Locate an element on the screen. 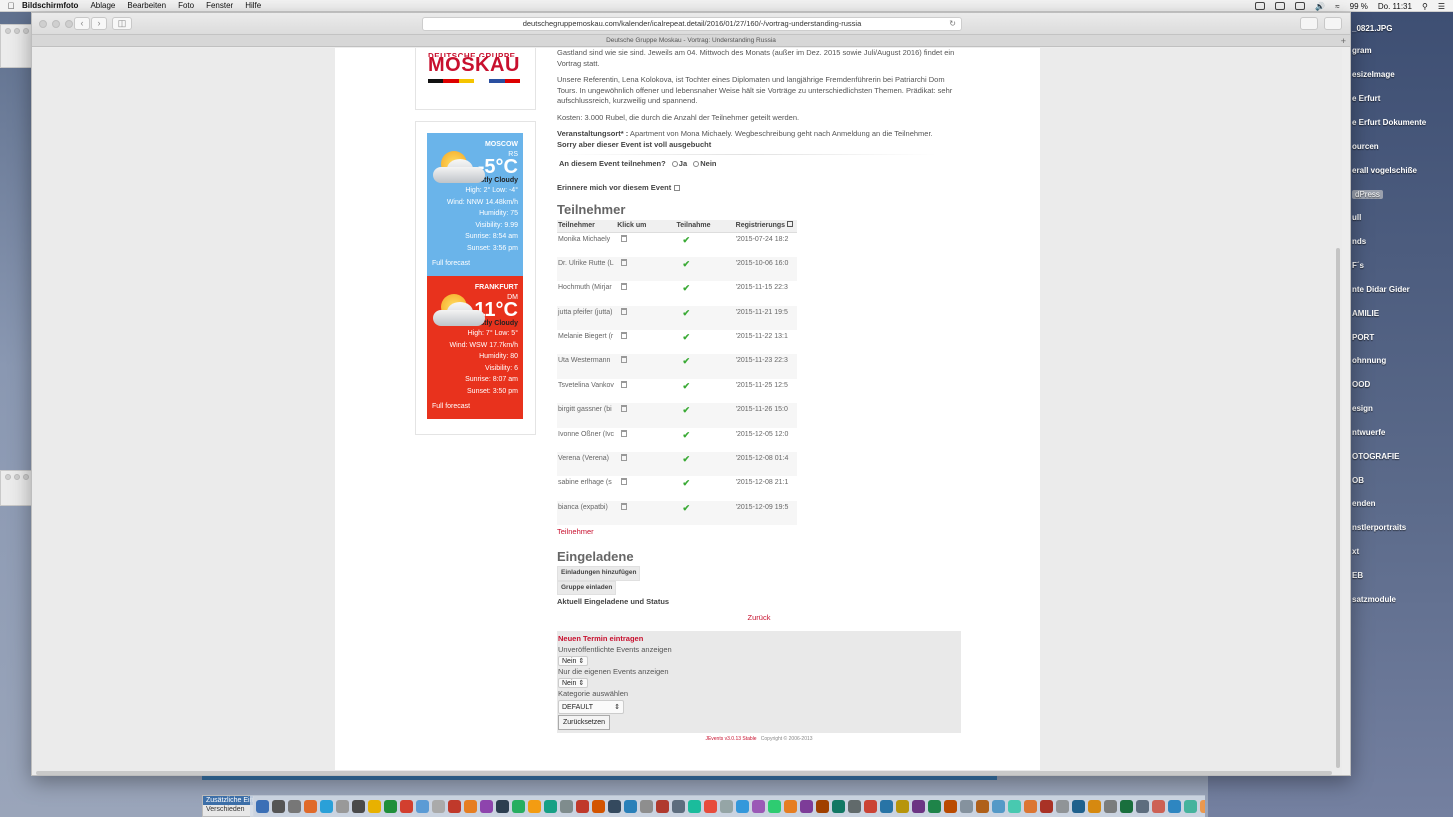  desktop-folder-label: OTOGRAFIE is located at coordinates (1375, 456).